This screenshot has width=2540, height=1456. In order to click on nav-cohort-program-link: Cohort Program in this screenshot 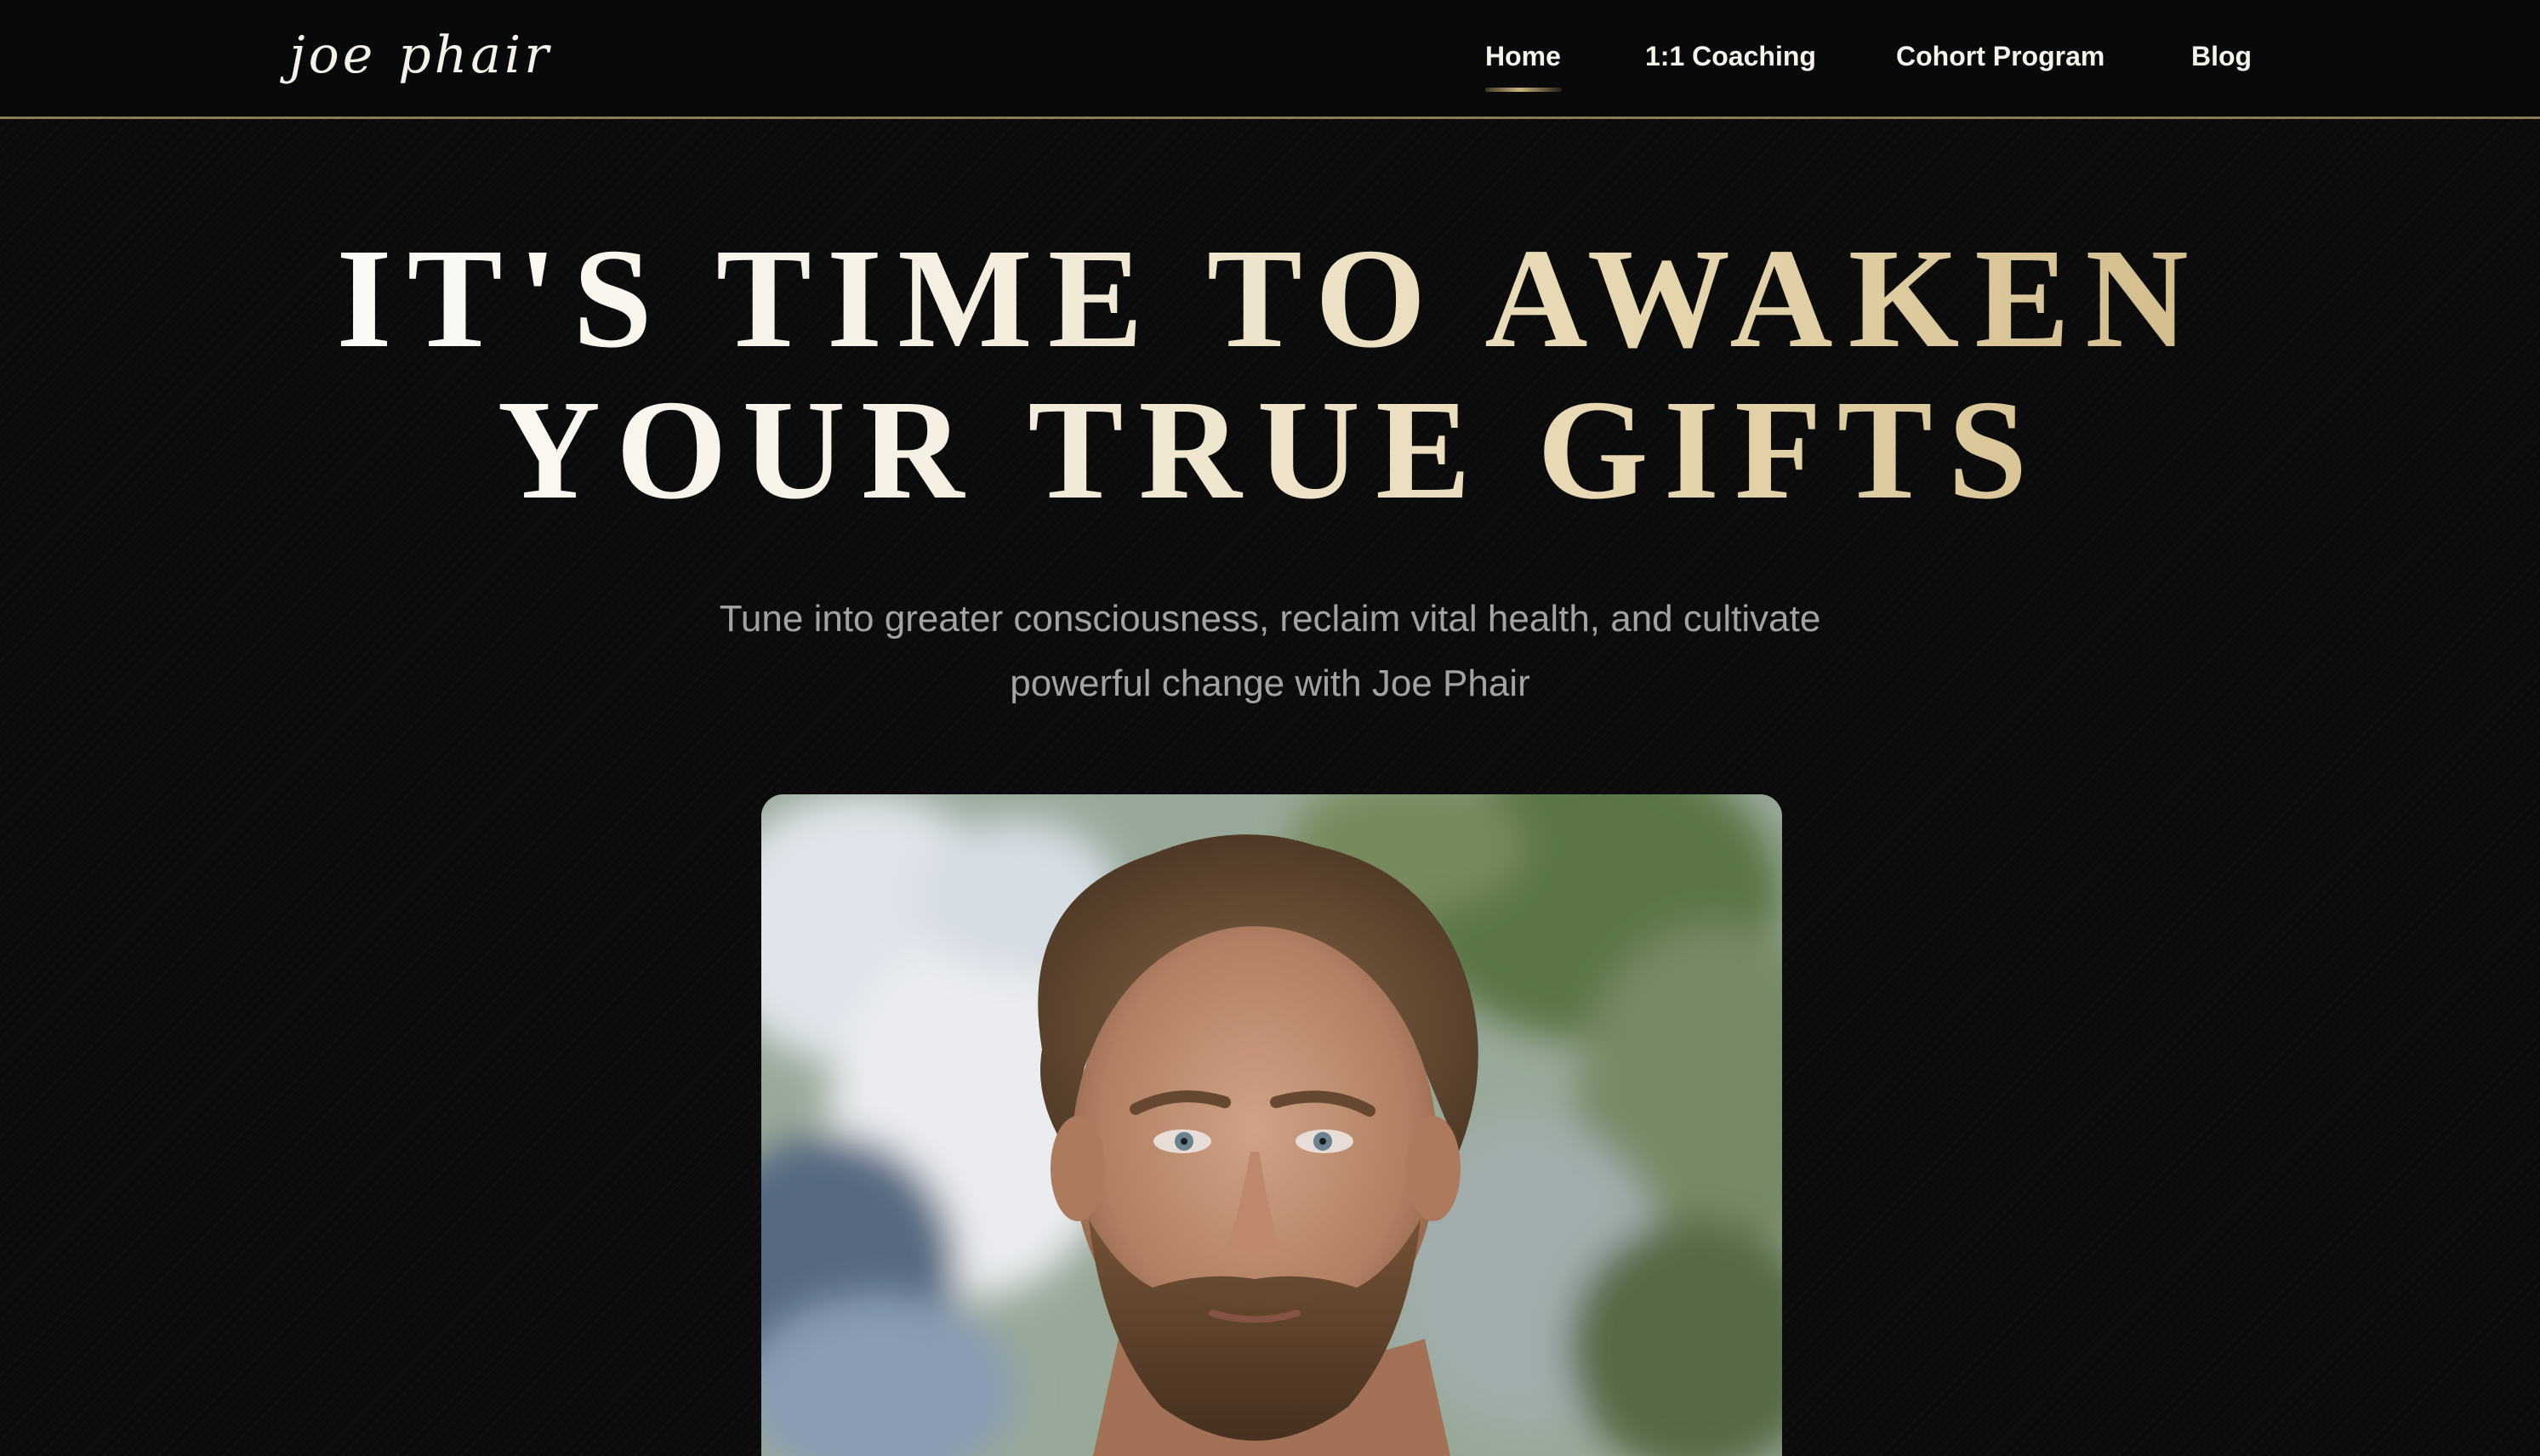, I will do `click(2000, 56)`.